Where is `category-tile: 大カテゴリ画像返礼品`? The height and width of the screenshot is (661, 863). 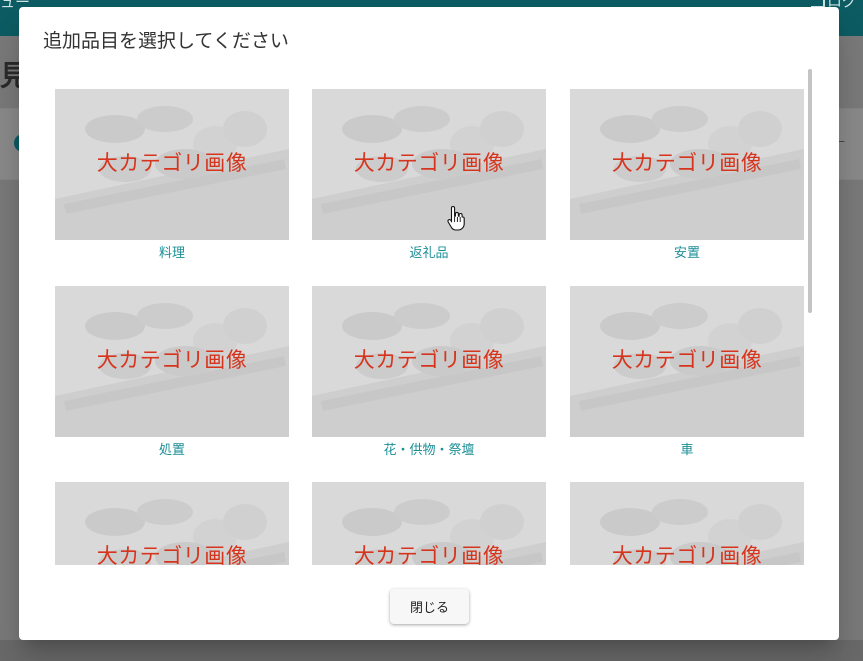
category-tile: 大カテゴリ画像返礼品 is located at coordinates (429, 175).